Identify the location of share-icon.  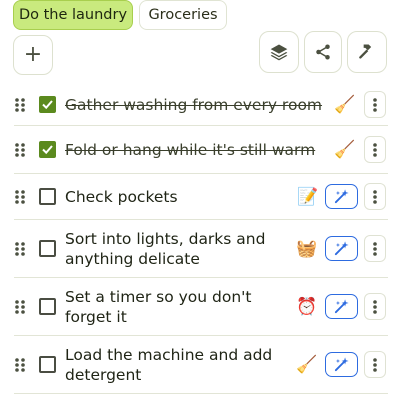
(323, 52).